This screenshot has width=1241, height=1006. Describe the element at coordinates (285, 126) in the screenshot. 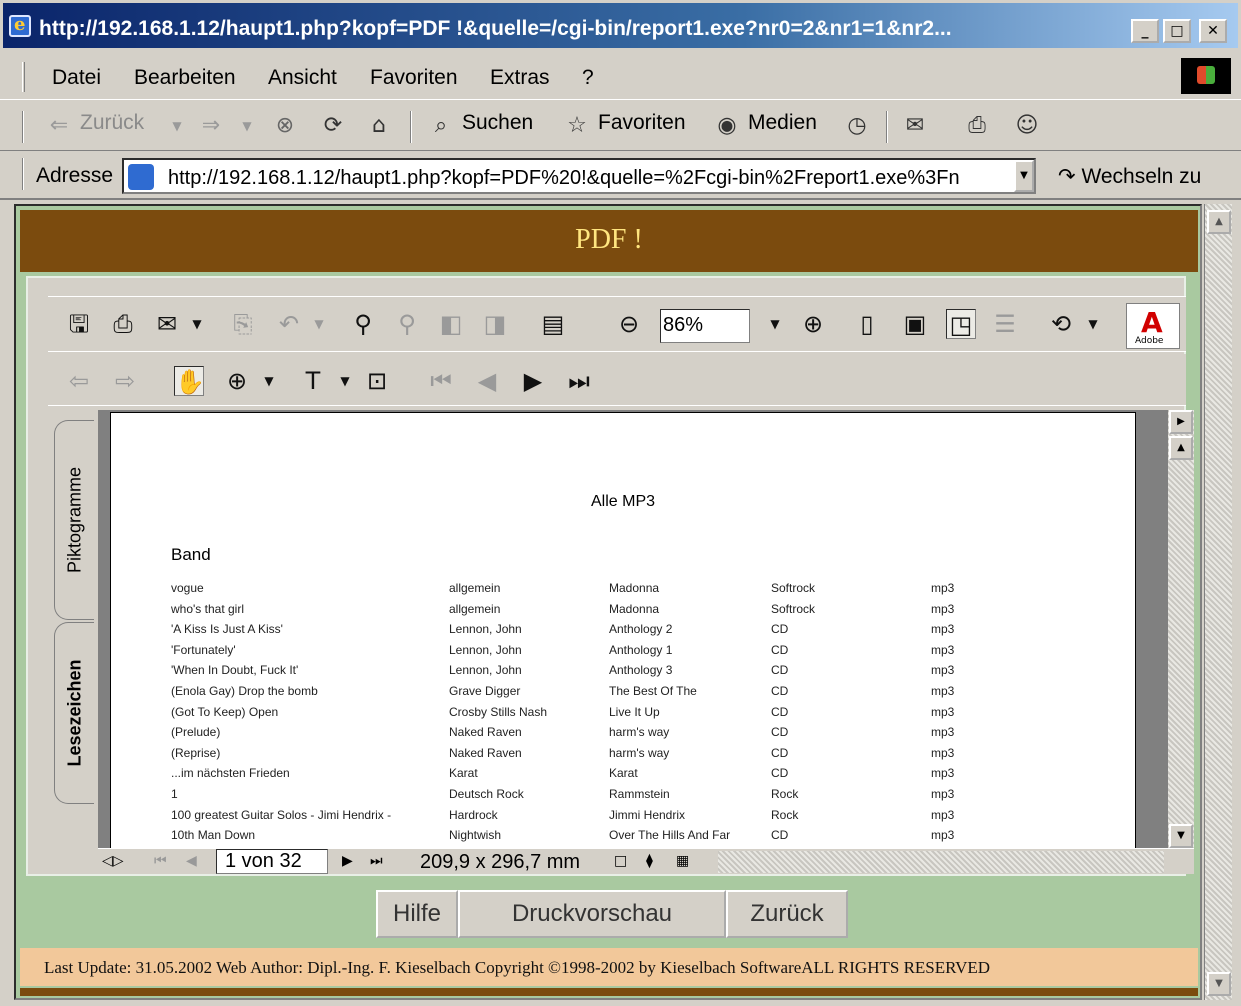

I see `stop-icon: ⊗` at that location.